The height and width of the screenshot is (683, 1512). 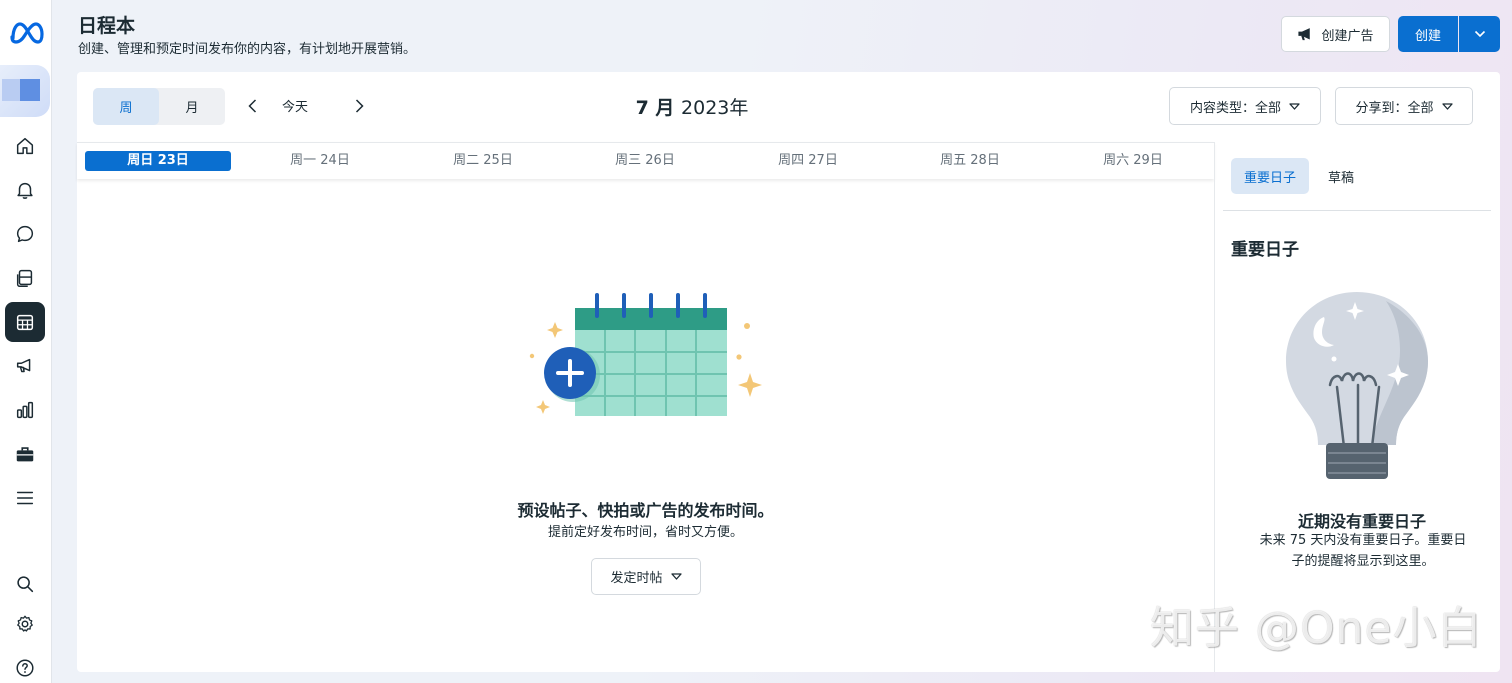 I want to click on share-to-filter: 分享到：全部, so click(x=1404, y=106).